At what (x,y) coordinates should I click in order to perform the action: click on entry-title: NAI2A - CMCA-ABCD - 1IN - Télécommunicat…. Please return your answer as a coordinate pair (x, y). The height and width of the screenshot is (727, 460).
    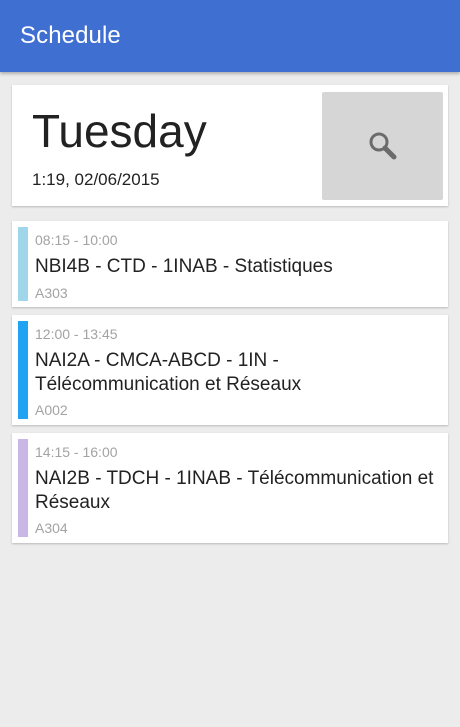
    Looking at the image, I should click on (168, 372).